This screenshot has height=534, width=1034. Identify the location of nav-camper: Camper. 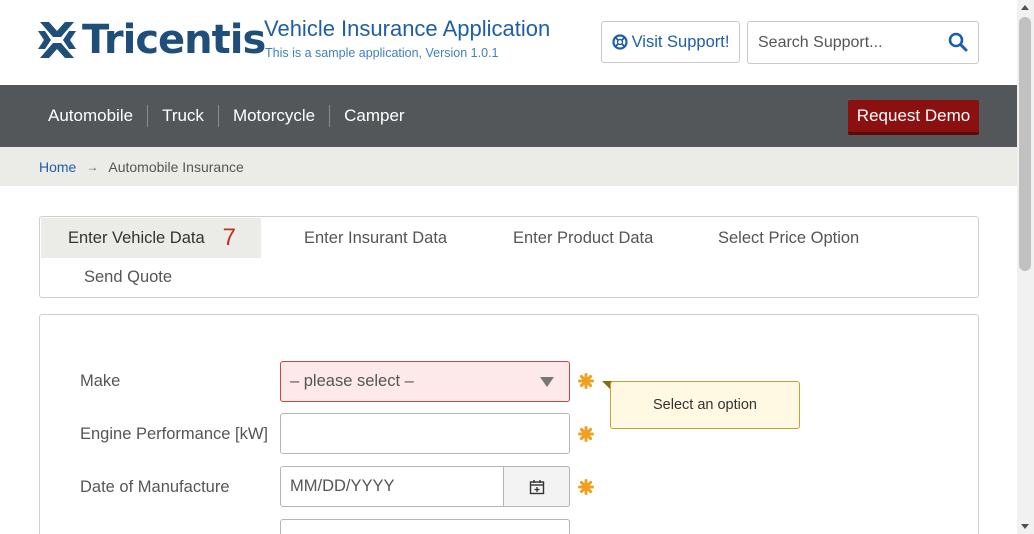
(373, 116).